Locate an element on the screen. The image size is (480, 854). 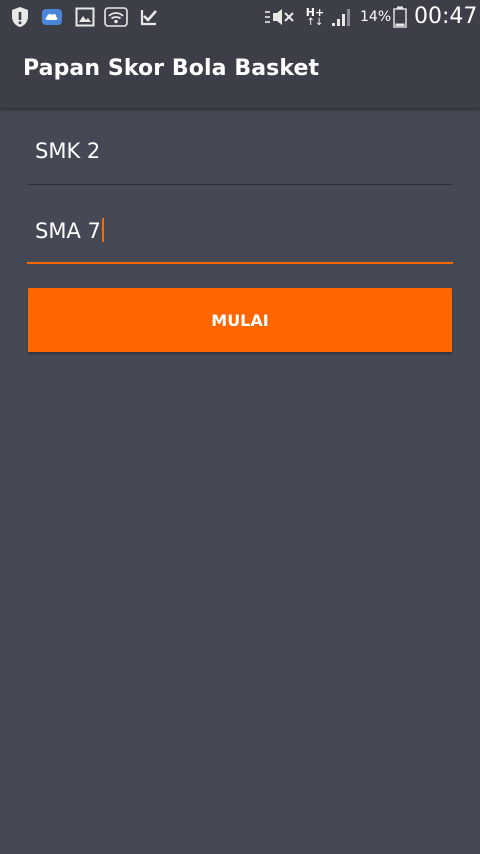
battery-icon is located at coordinates (400, 17).